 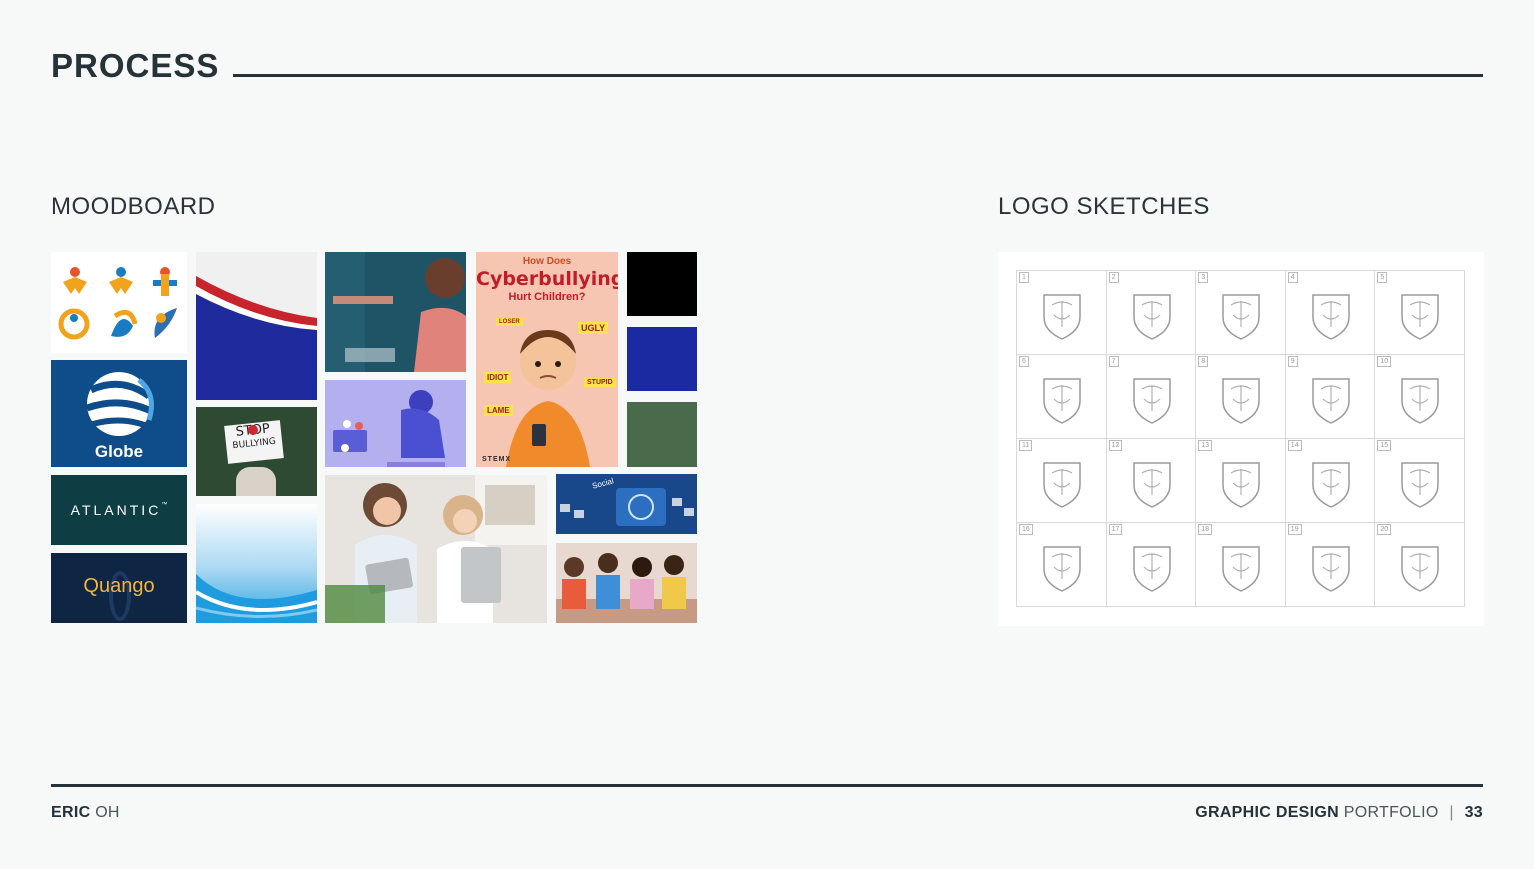 I want to click on sketch-cell: 13, so click(x=1240, y=480).